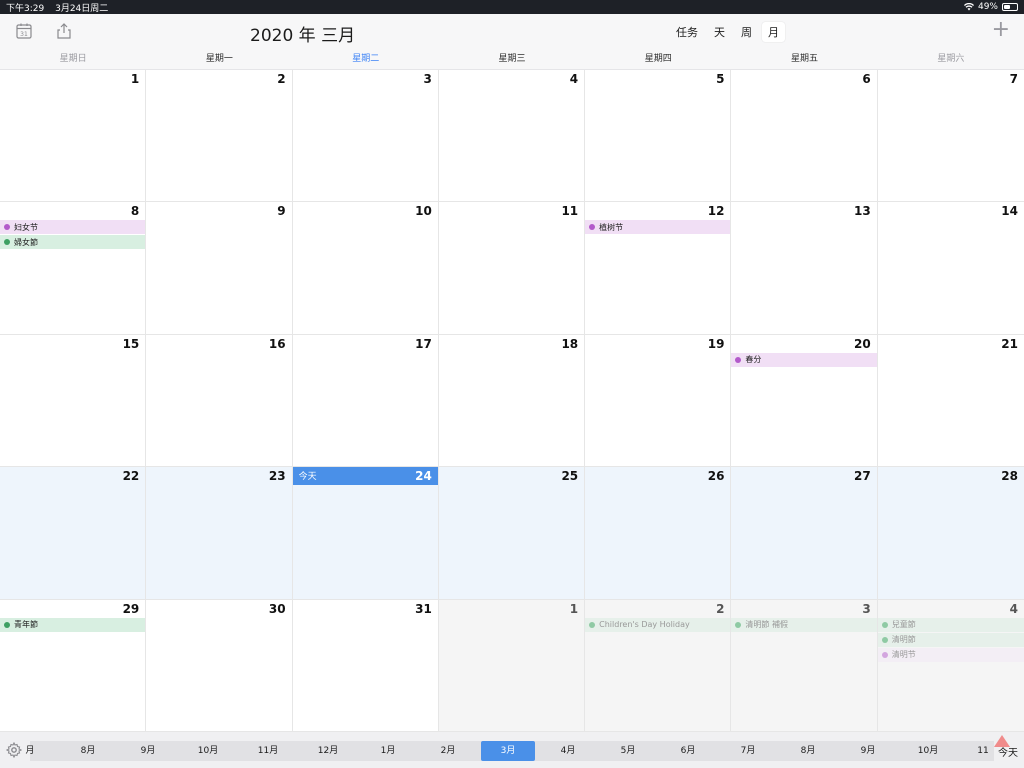 This screenshot has height=768, width=1024. What do you see at coordinates (903, 640) in the screenshot?
I see `event-title: 清明節` at bounding box center [903, 640].